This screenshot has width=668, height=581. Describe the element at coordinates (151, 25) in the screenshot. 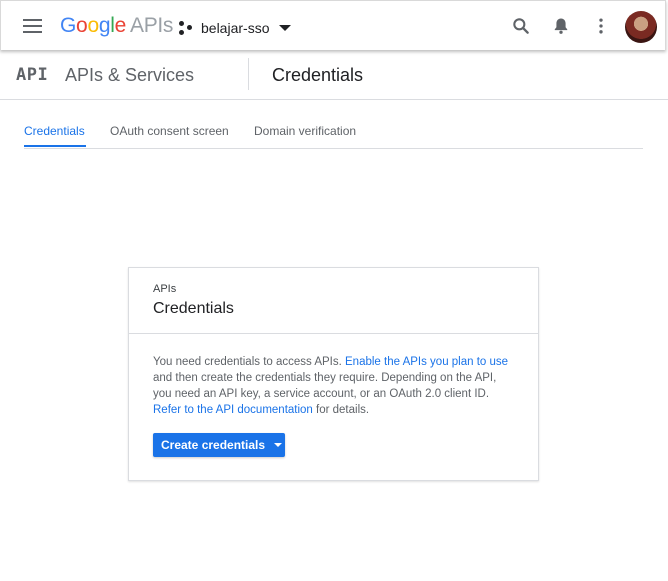

I see `logo-product: APIs` at that location.